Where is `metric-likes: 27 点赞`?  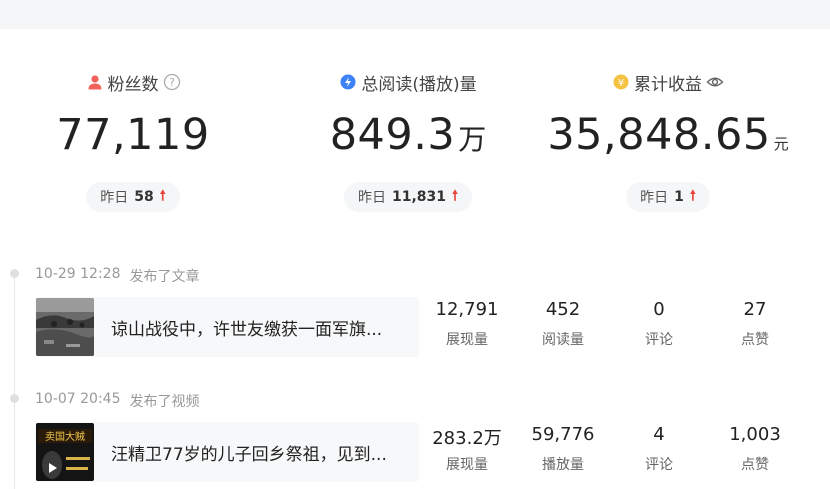
metric-likes: 27 点赞 is located at coordinates (755, 324).